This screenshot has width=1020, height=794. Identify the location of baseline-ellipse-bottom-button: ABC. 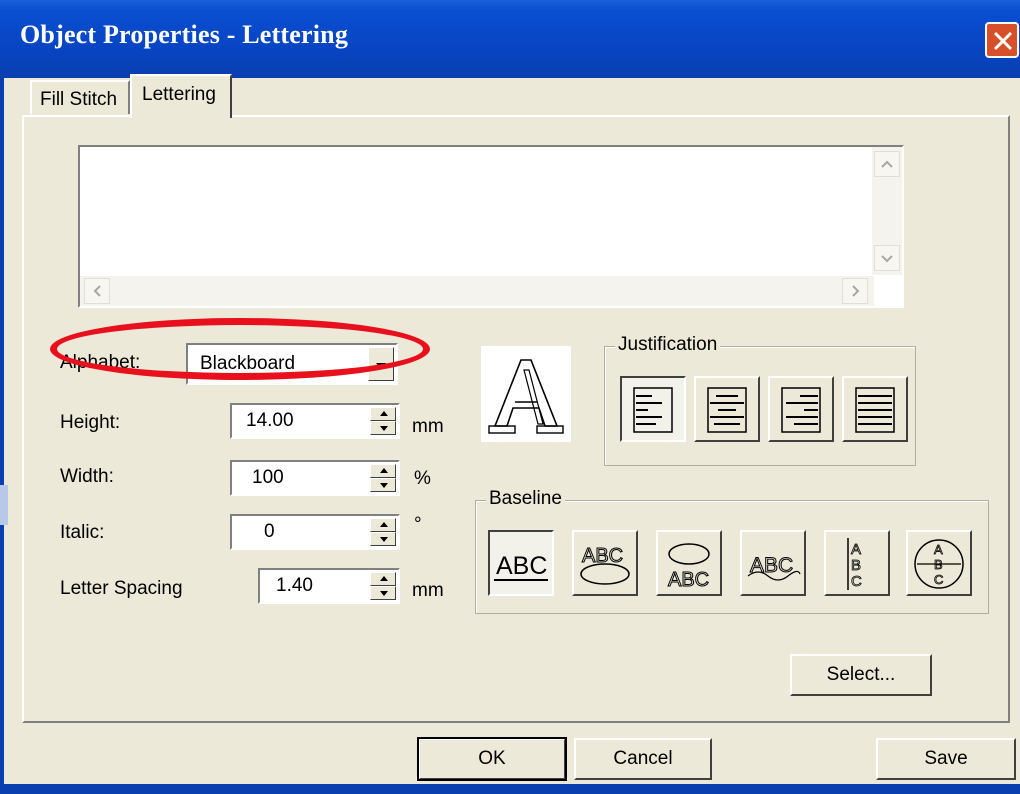
(689, 563).